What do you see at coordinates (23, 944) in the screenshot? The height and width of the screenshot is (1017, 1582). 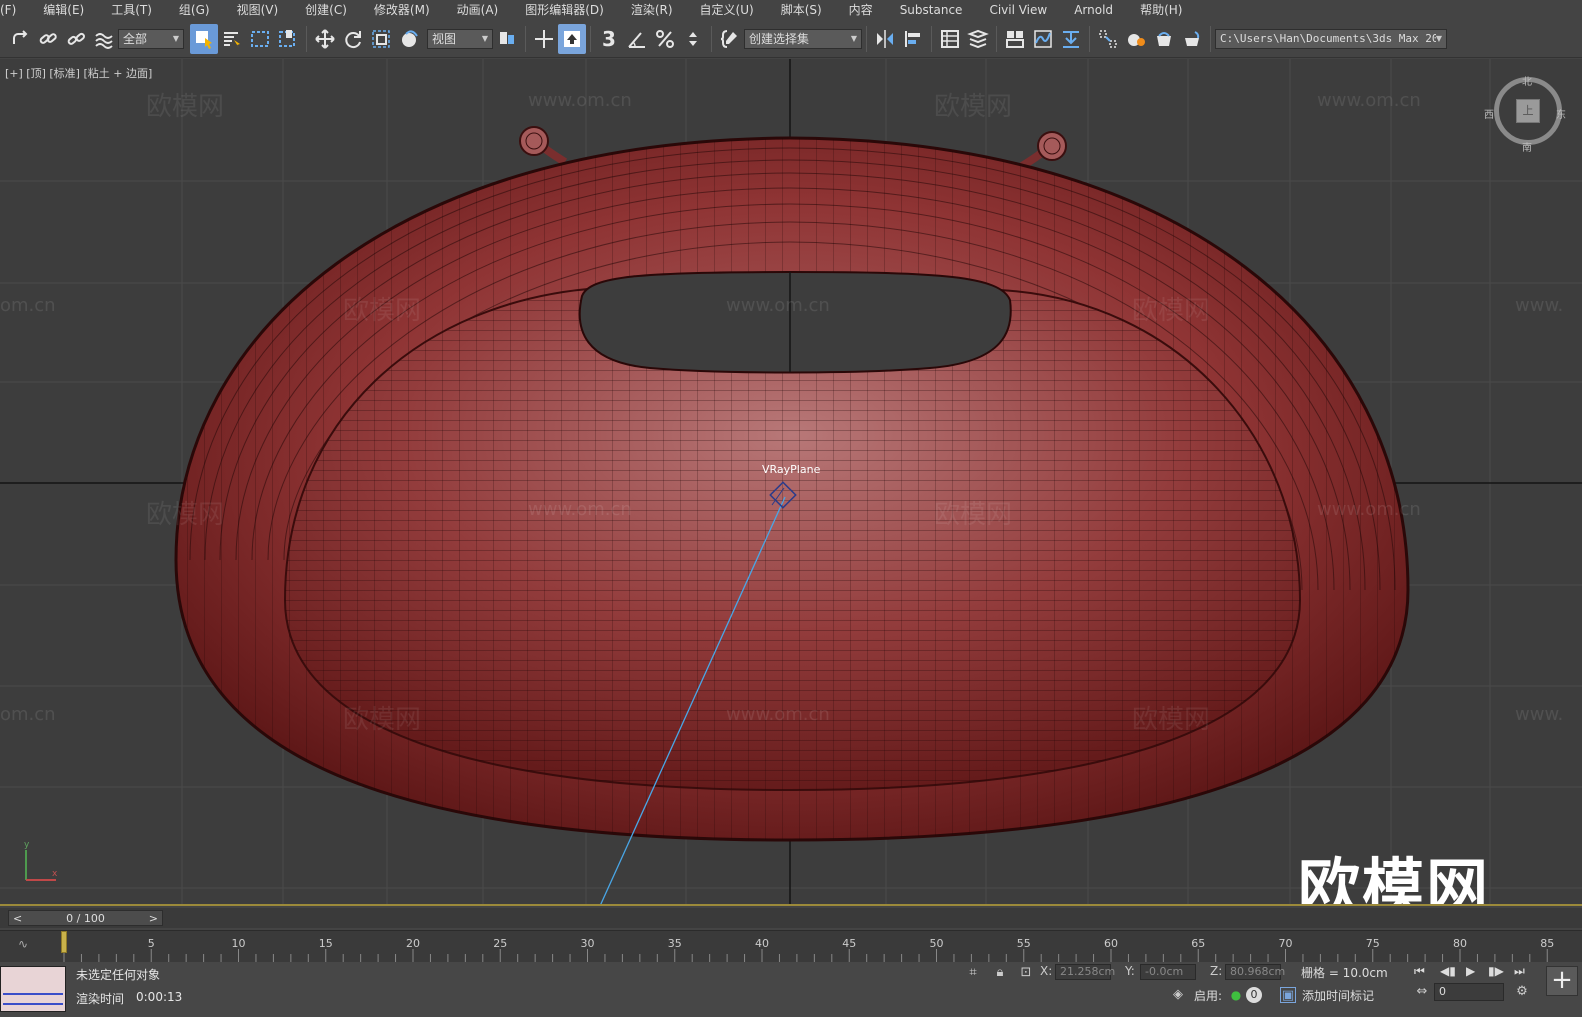 I see `mini-curve-editor-icon: ∿` at bounding box center [23, 944].